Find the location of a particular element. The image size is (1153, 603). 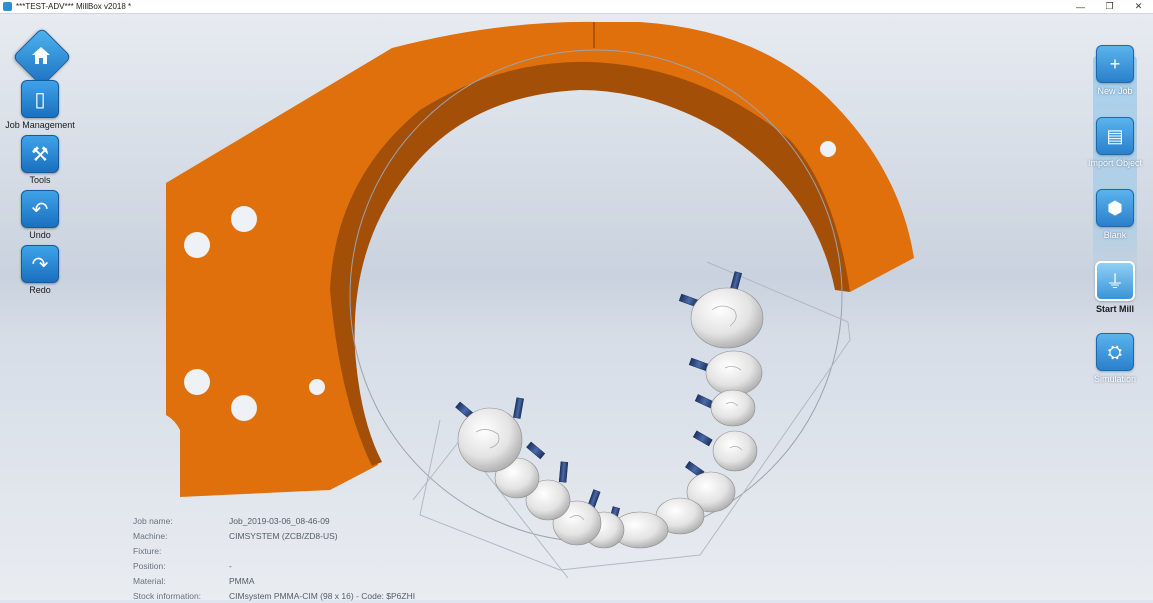

minimize-button: — is located at coordinates (1080, 6).